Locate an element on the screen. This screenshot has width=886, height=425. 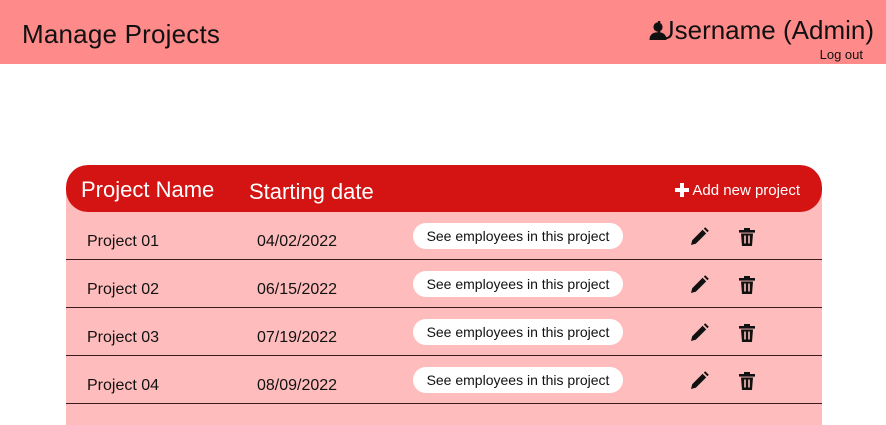
page-title: Manage Projects is located at coordinates (121, 34).